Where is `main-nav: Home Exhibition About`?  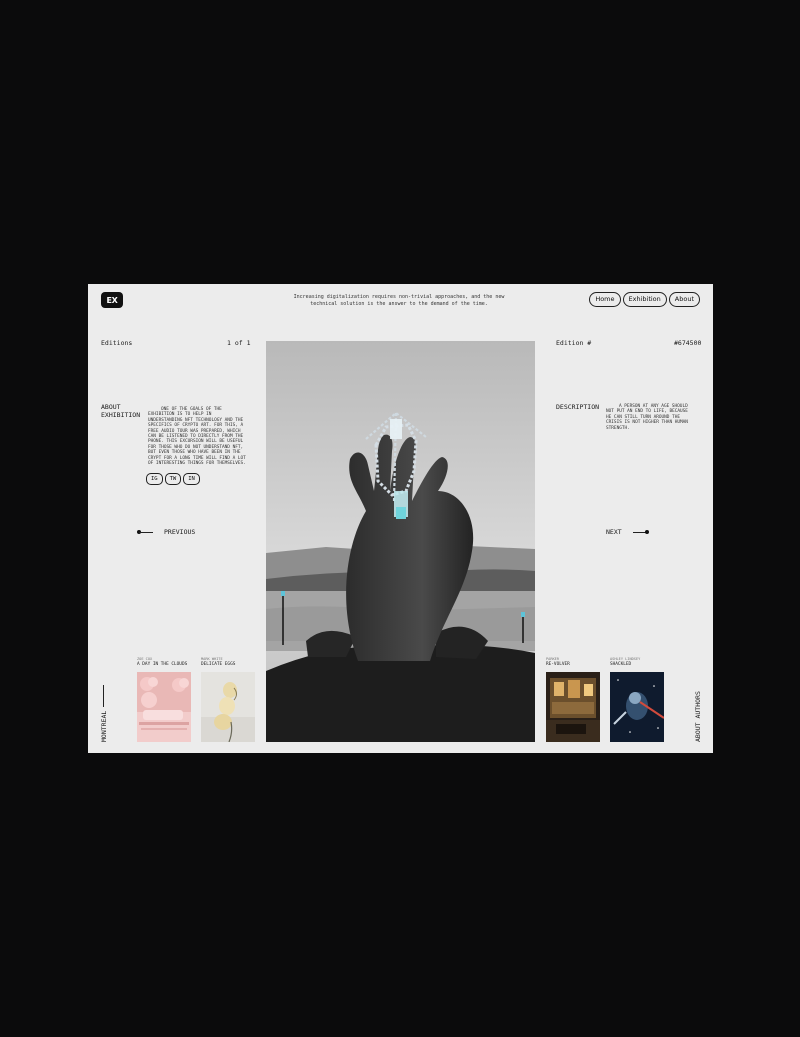 main-nav: Home Exhibition About is located at coordinates (644, 299).